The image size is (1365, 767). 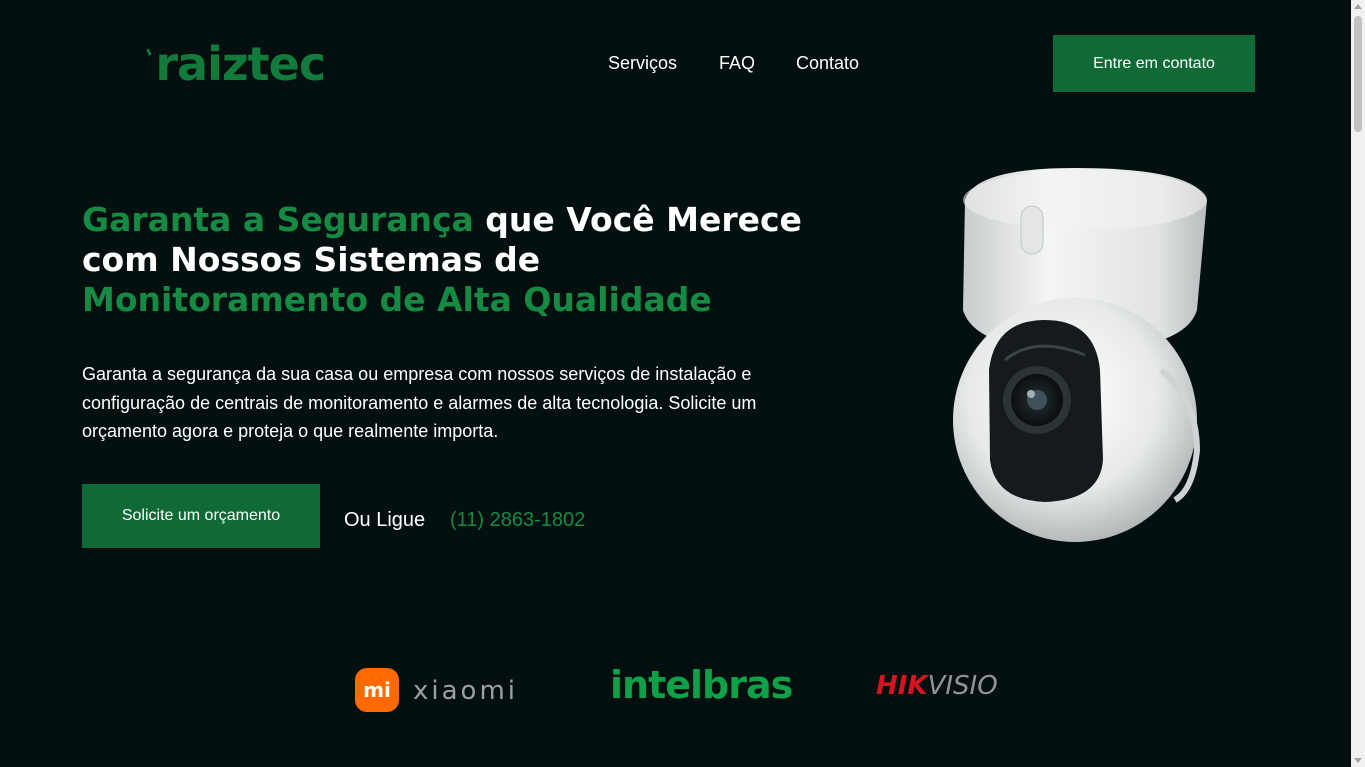 I want to click on hikvision-gray-text: VISIO, so click(x=962, y=686).